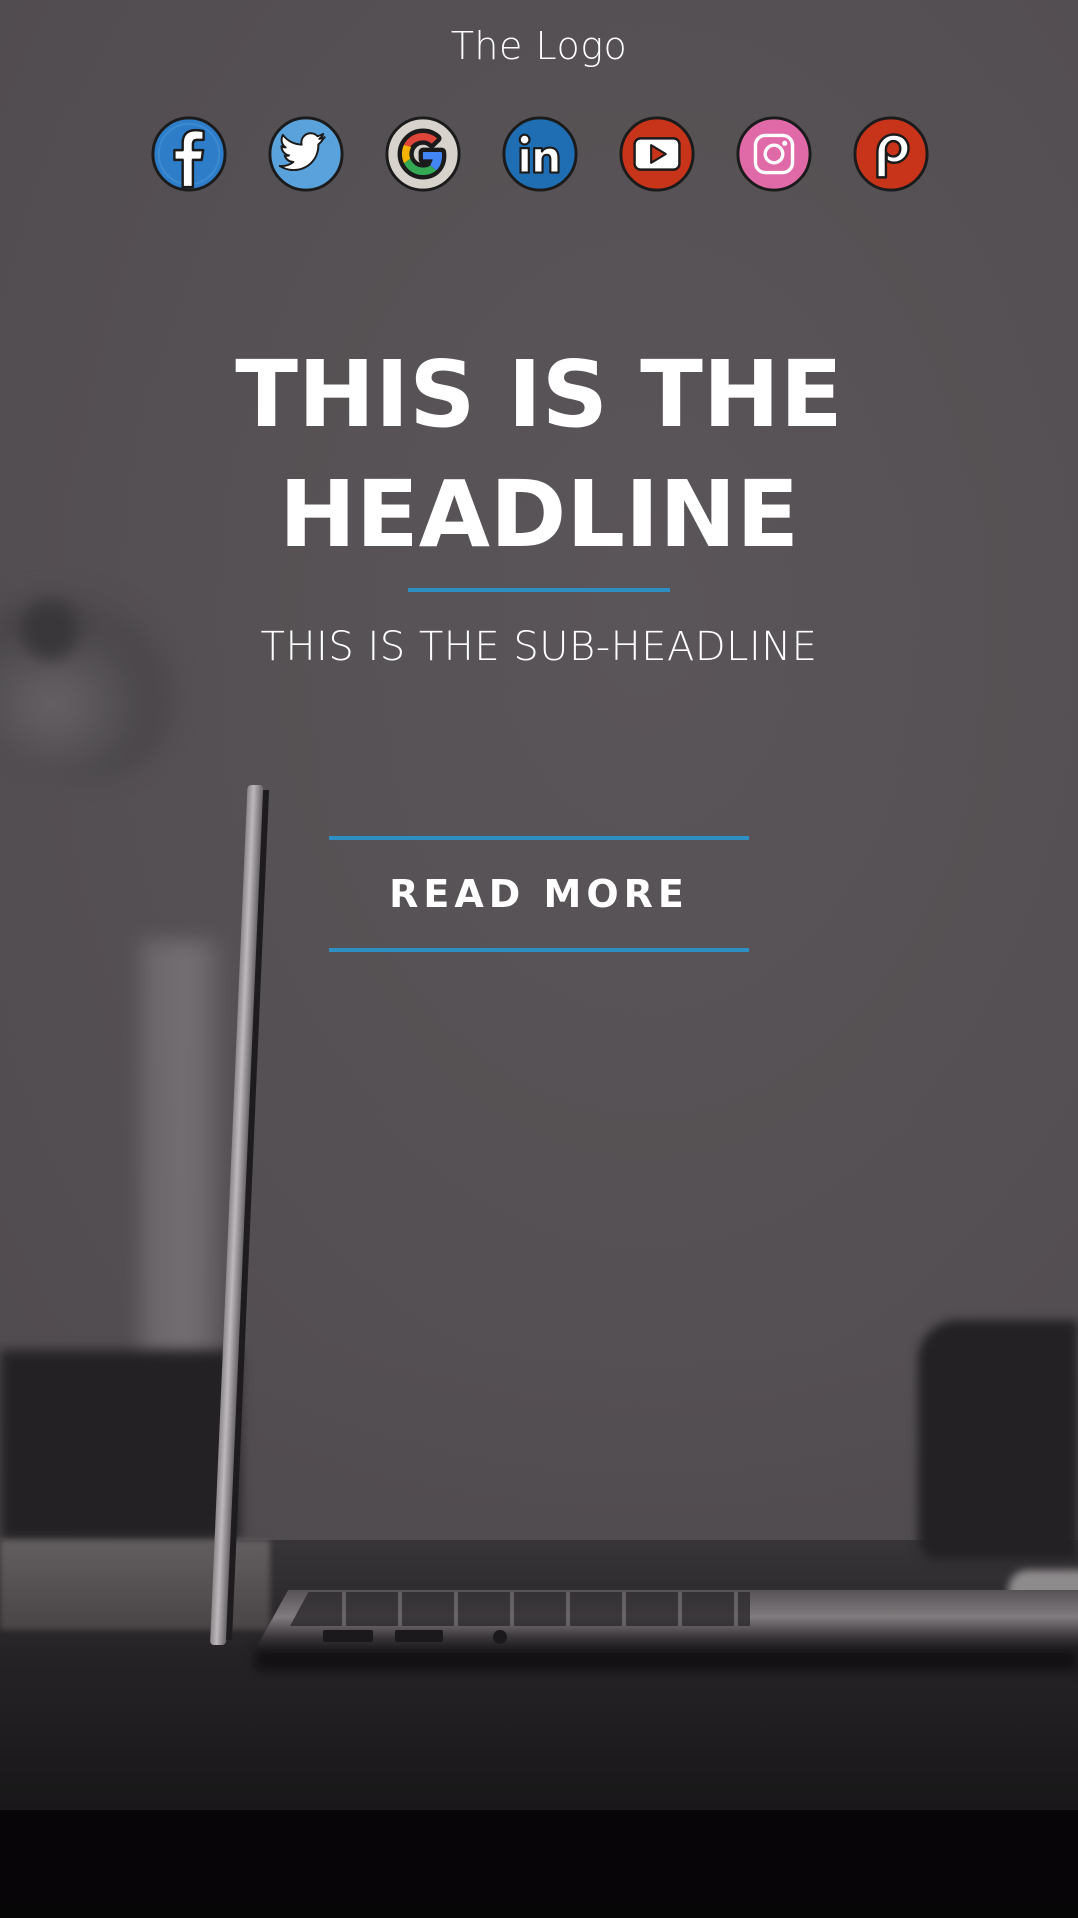  I want to click on subheadline: THIS IS THE SUB-HEADLINE, so click(539, 647).